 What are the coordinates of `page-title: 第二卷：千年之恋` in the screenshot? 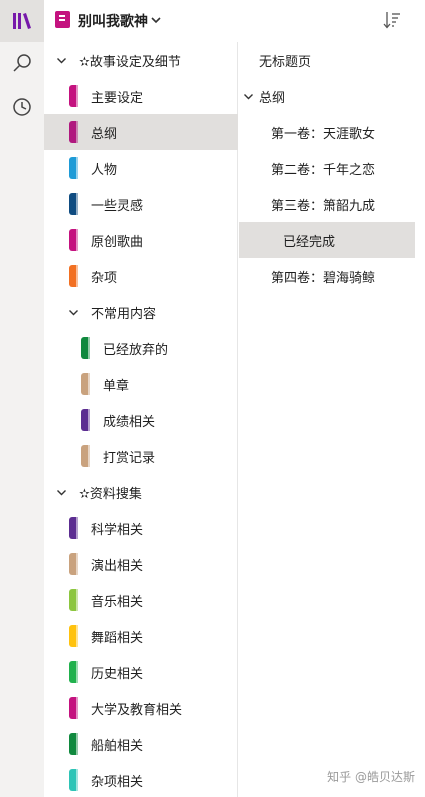 It's located at (323, 170).